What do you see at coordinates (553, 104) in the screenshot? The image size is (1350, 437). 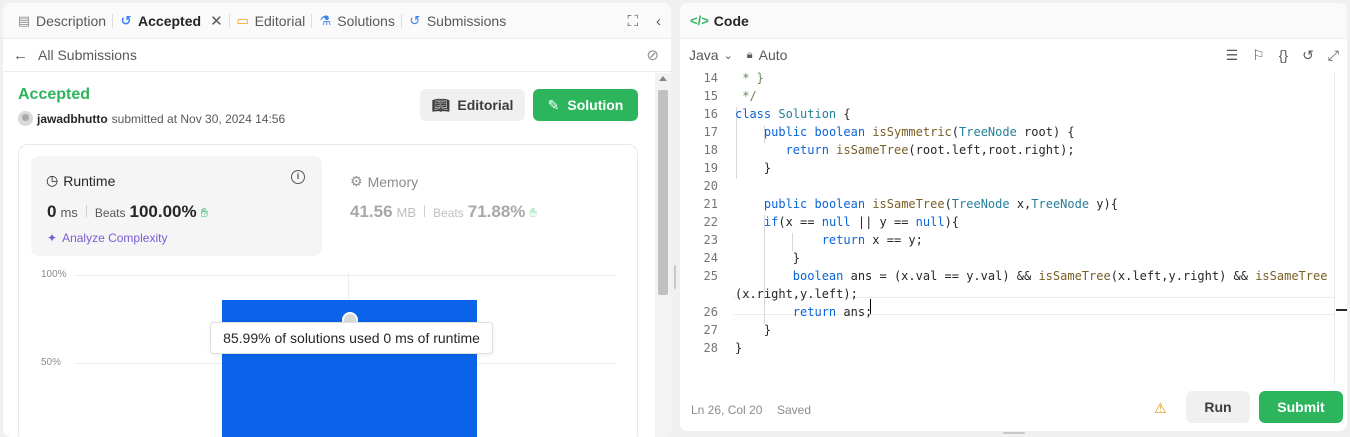 I see `edit-icon: ✎` at bounding box center [553, 104].